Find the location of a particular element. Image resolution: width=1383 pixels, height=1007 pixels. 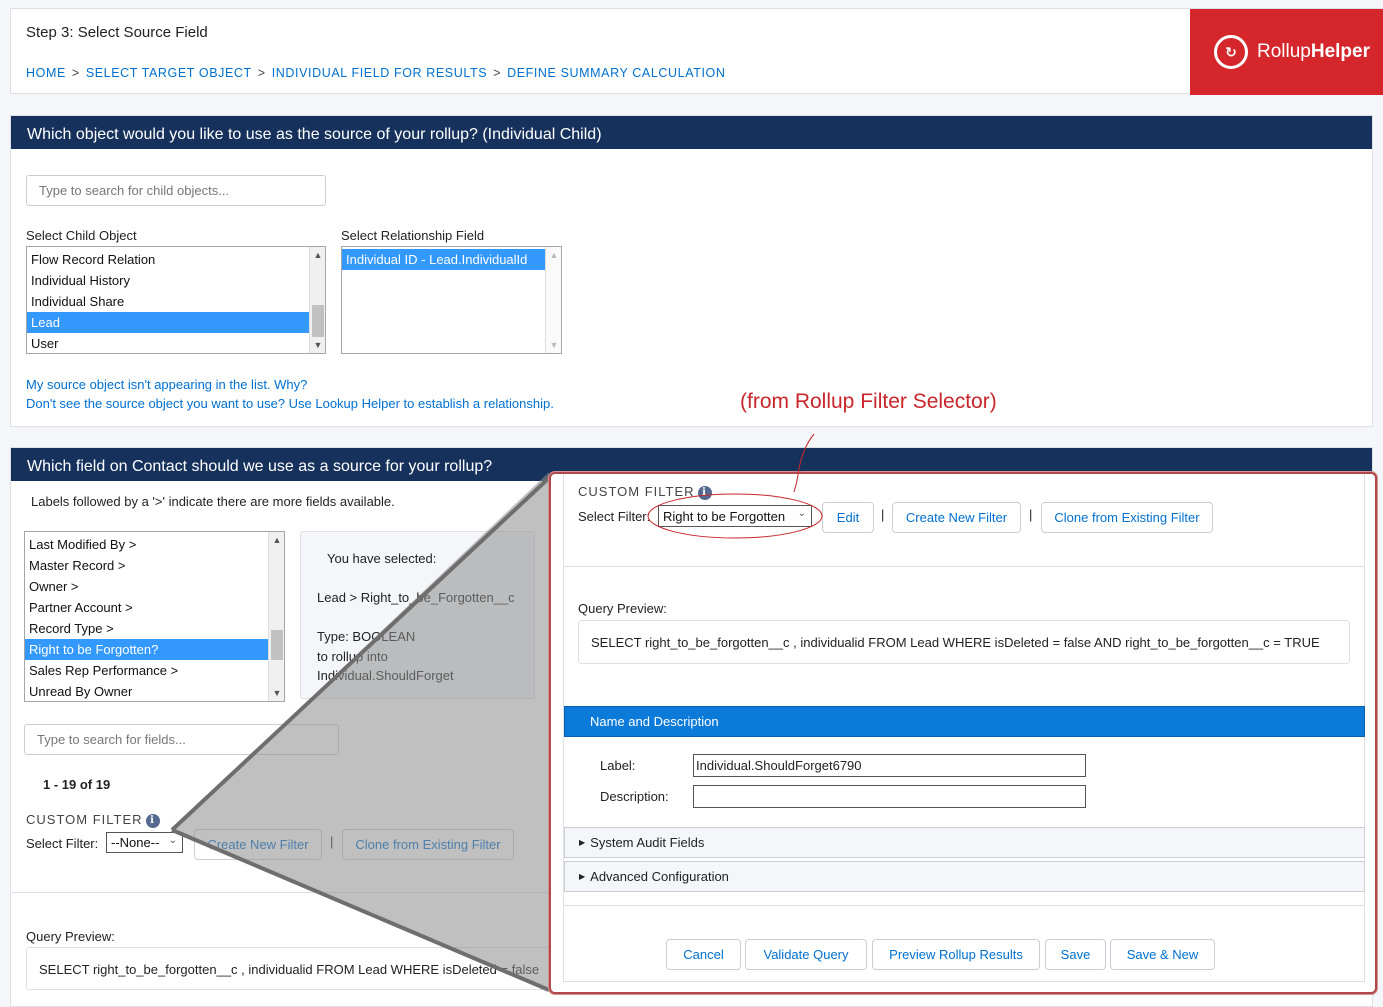

child-object-label: Select Child Object is located at coordinates (81, 235).